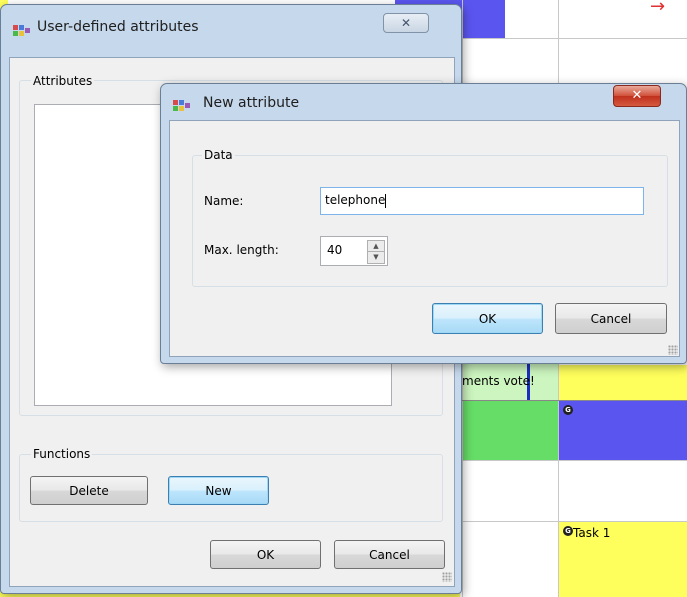 This screenshot has height=597, width=687. What do you see at coordinates (62, 454) in the screenshot?
I see `functions-group-label: Functions` at bounding box center [62, 454].